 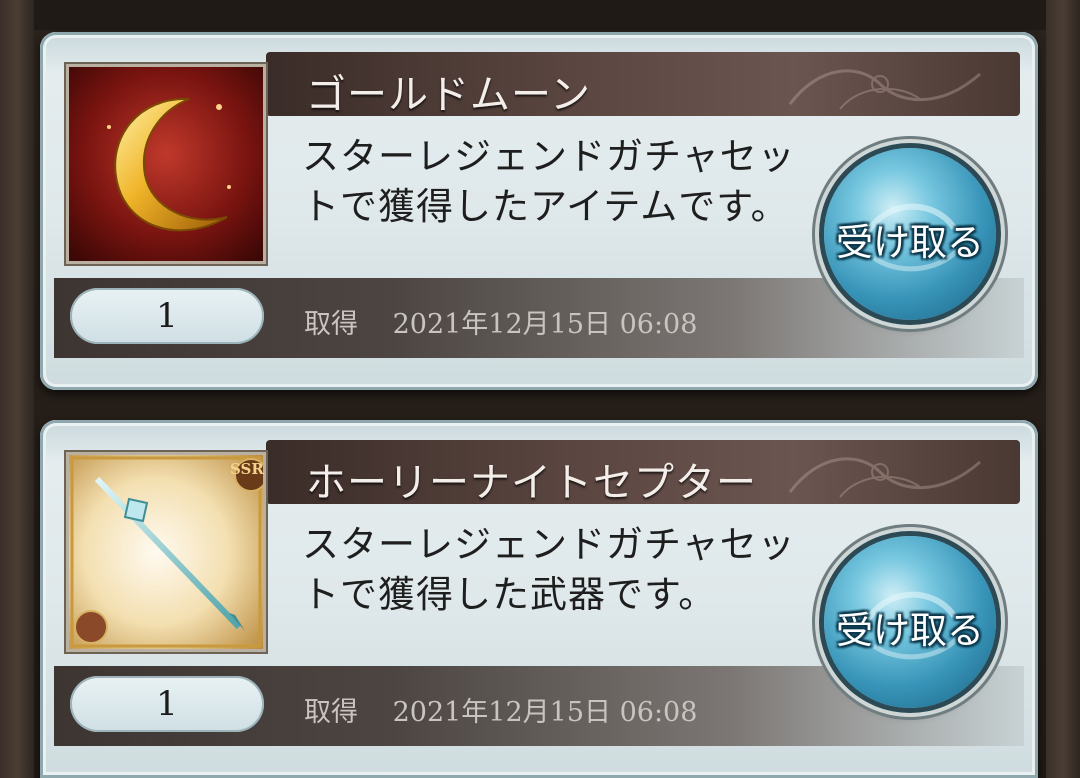 What do you see at coordinates (448, 94) in the screenshot?
I see `item-name: ゴールドムーン` at bounding box center [448, 94].